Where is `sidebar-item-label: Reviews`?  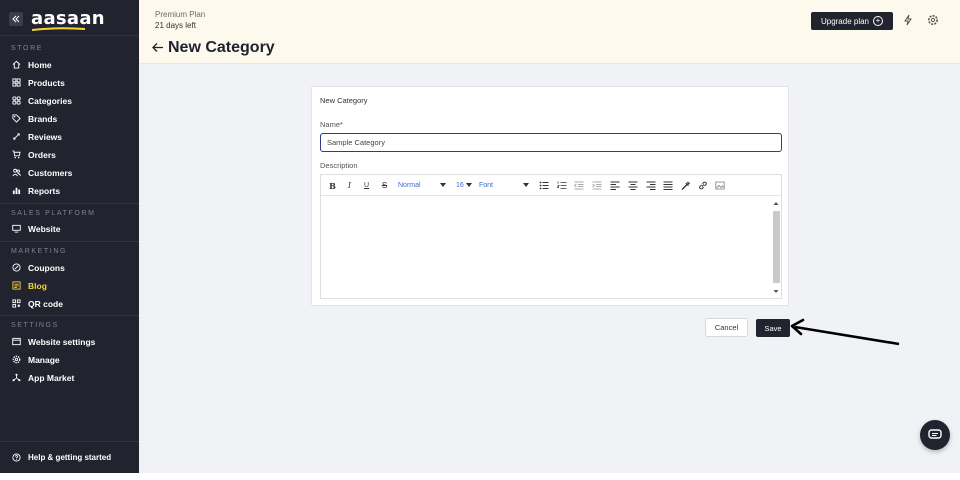
sidebar-item-label: Reviews is located at coordinates (45, 136).